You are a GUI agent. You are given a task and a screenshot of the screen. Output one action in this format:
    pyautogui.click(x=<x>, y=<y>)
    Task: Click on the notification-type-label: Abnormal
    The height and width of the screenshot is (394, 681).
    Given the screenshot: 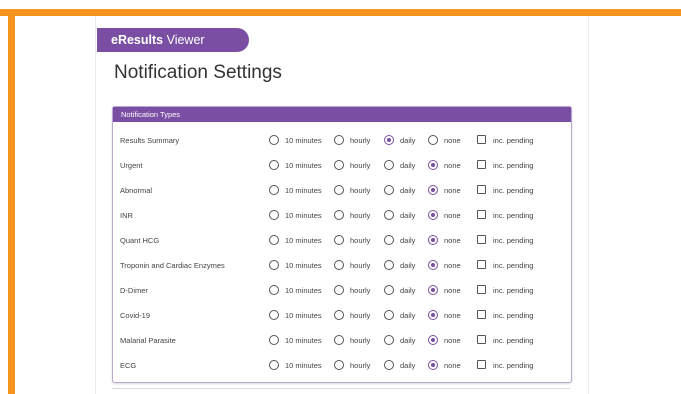 What is the action you would take?
    pyautogui.click(x=136, y=190)
    